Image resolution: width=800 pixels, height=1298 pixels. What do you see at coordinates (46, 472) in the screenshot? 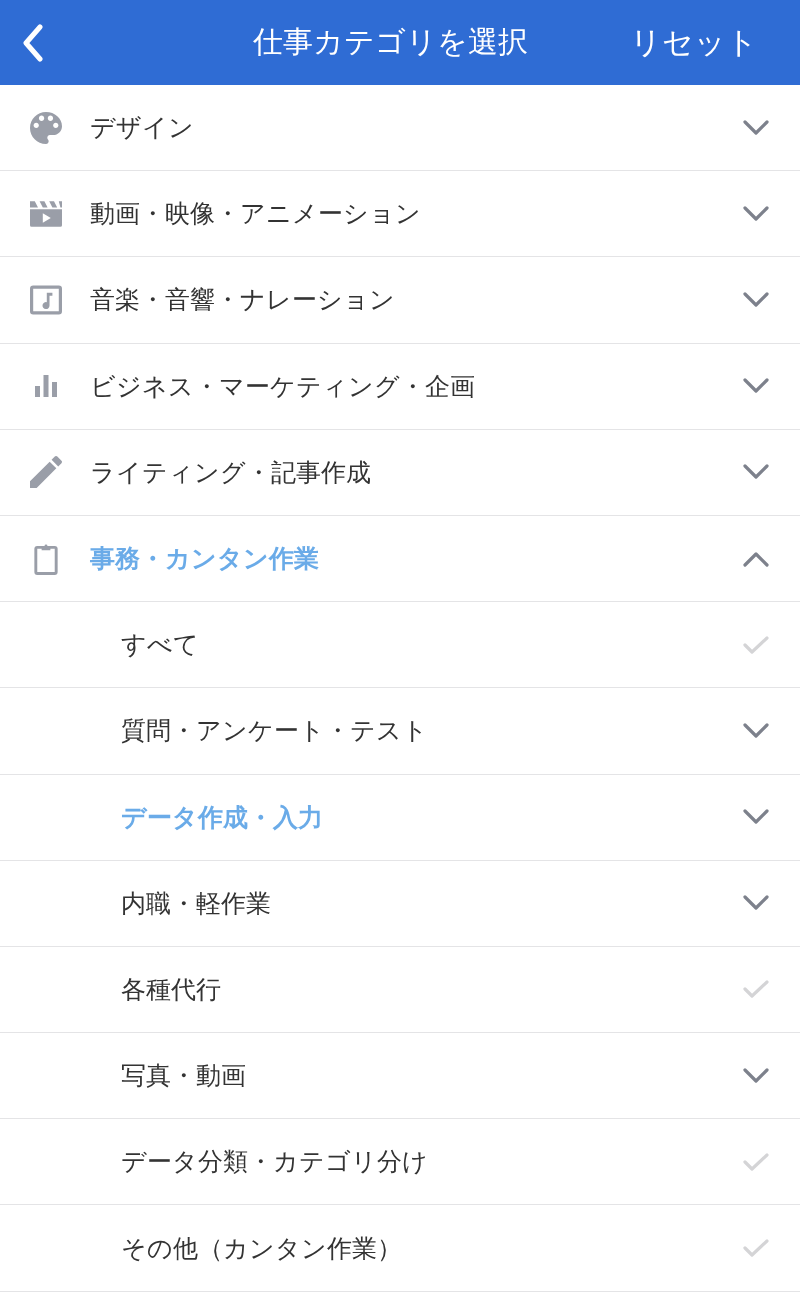
I see `pencil-icon` at bounding box center [46, 472].